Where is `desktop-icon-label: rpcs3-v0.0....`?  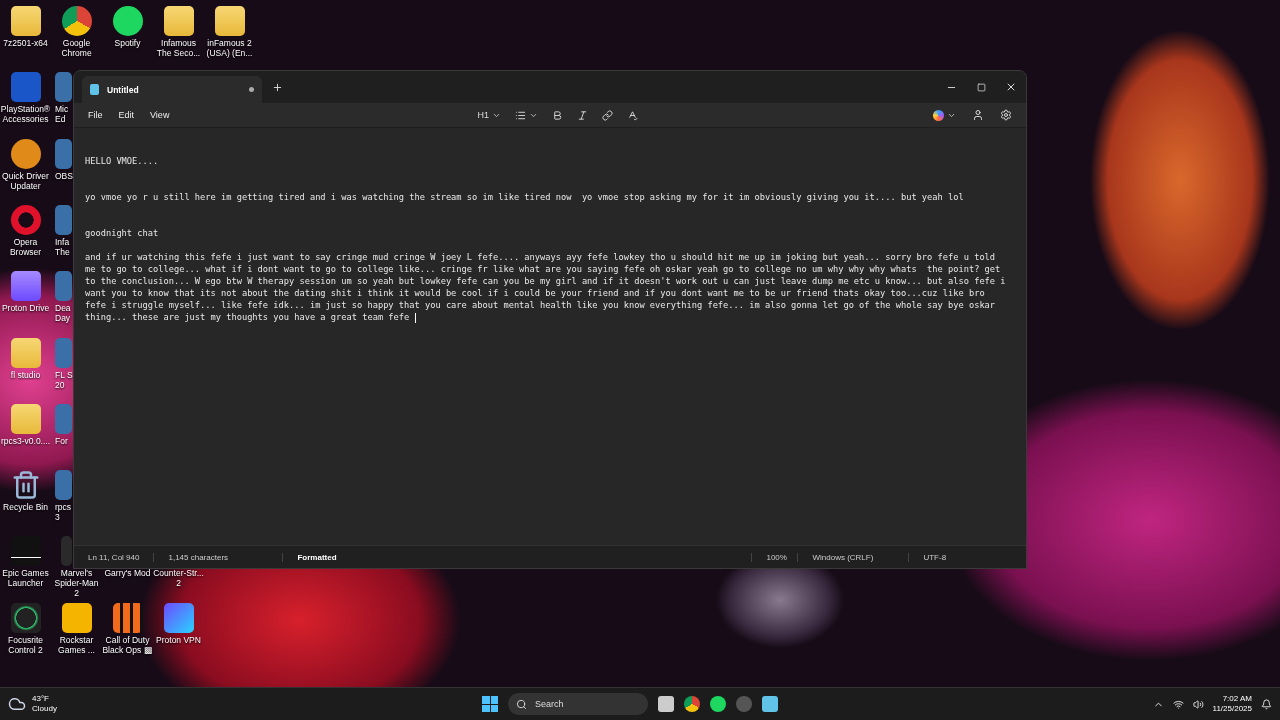
desktop-icon-label: rpcs3-v0.0.... is located at coordinates (25, 440).